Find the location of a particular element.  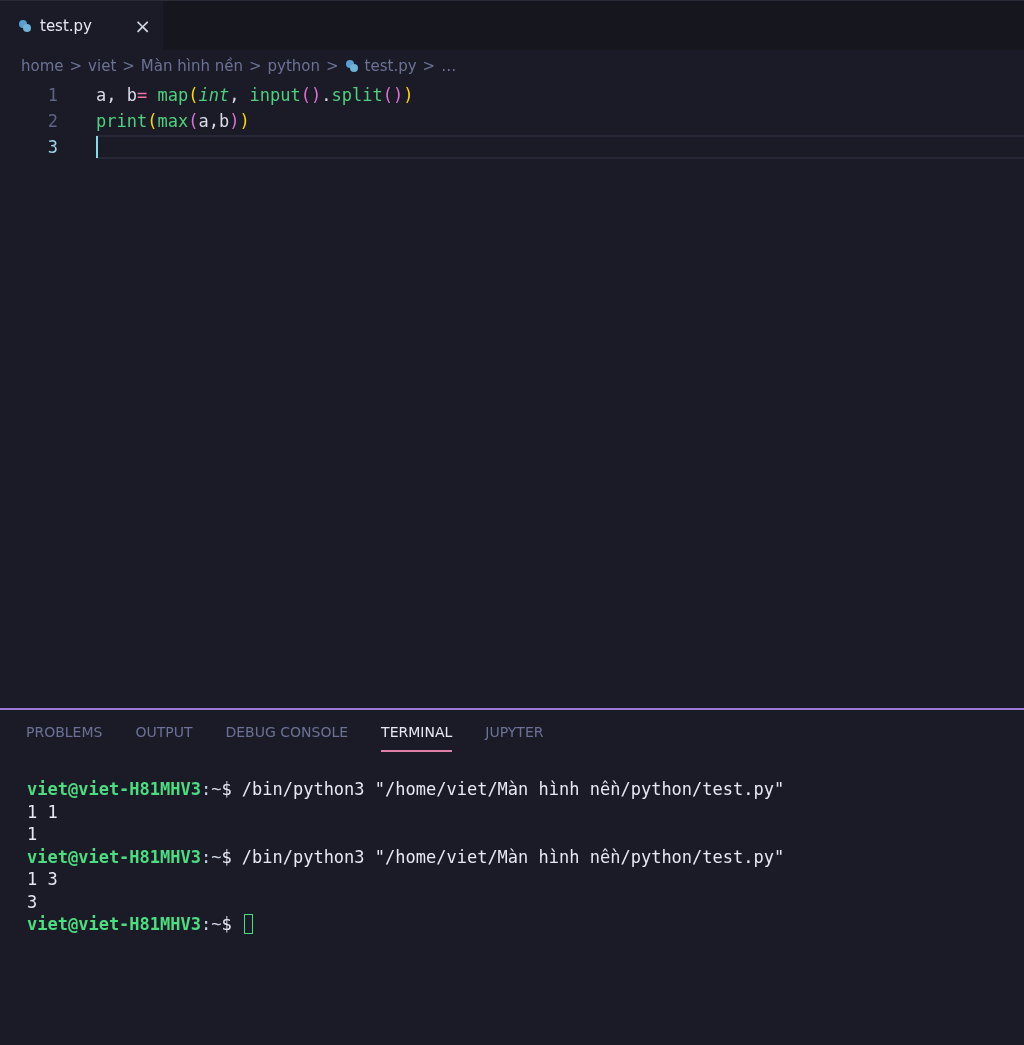

breadcrumb-item: python is located at coordinates (293, 66).